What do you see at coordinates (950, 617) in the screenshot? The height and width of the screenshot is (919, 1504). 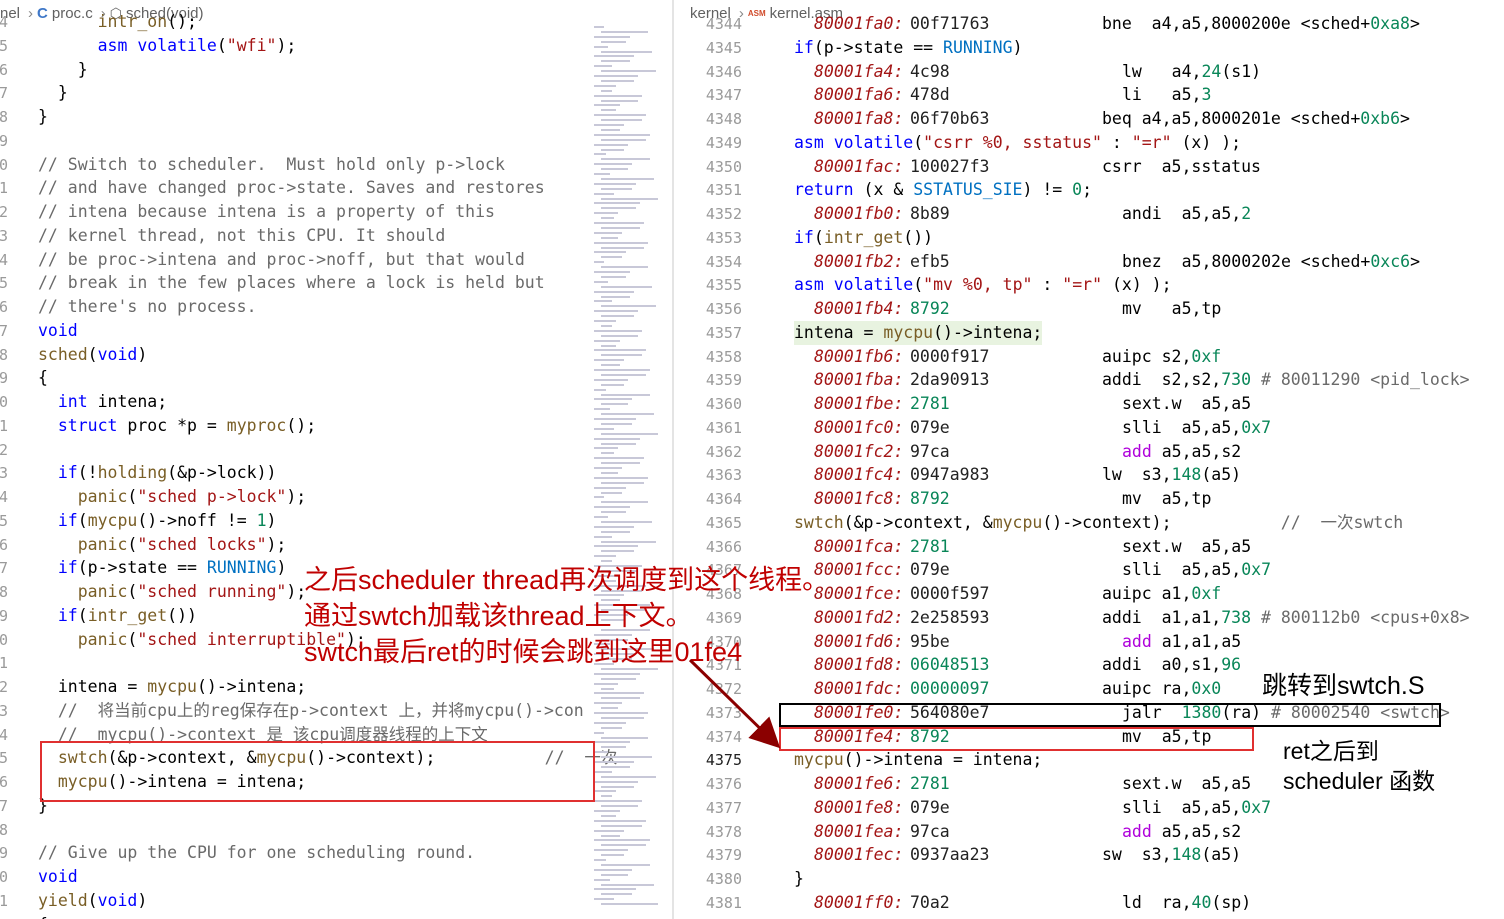 I see `asm-opcode: 2e258593` at bounding box center [950, 617].